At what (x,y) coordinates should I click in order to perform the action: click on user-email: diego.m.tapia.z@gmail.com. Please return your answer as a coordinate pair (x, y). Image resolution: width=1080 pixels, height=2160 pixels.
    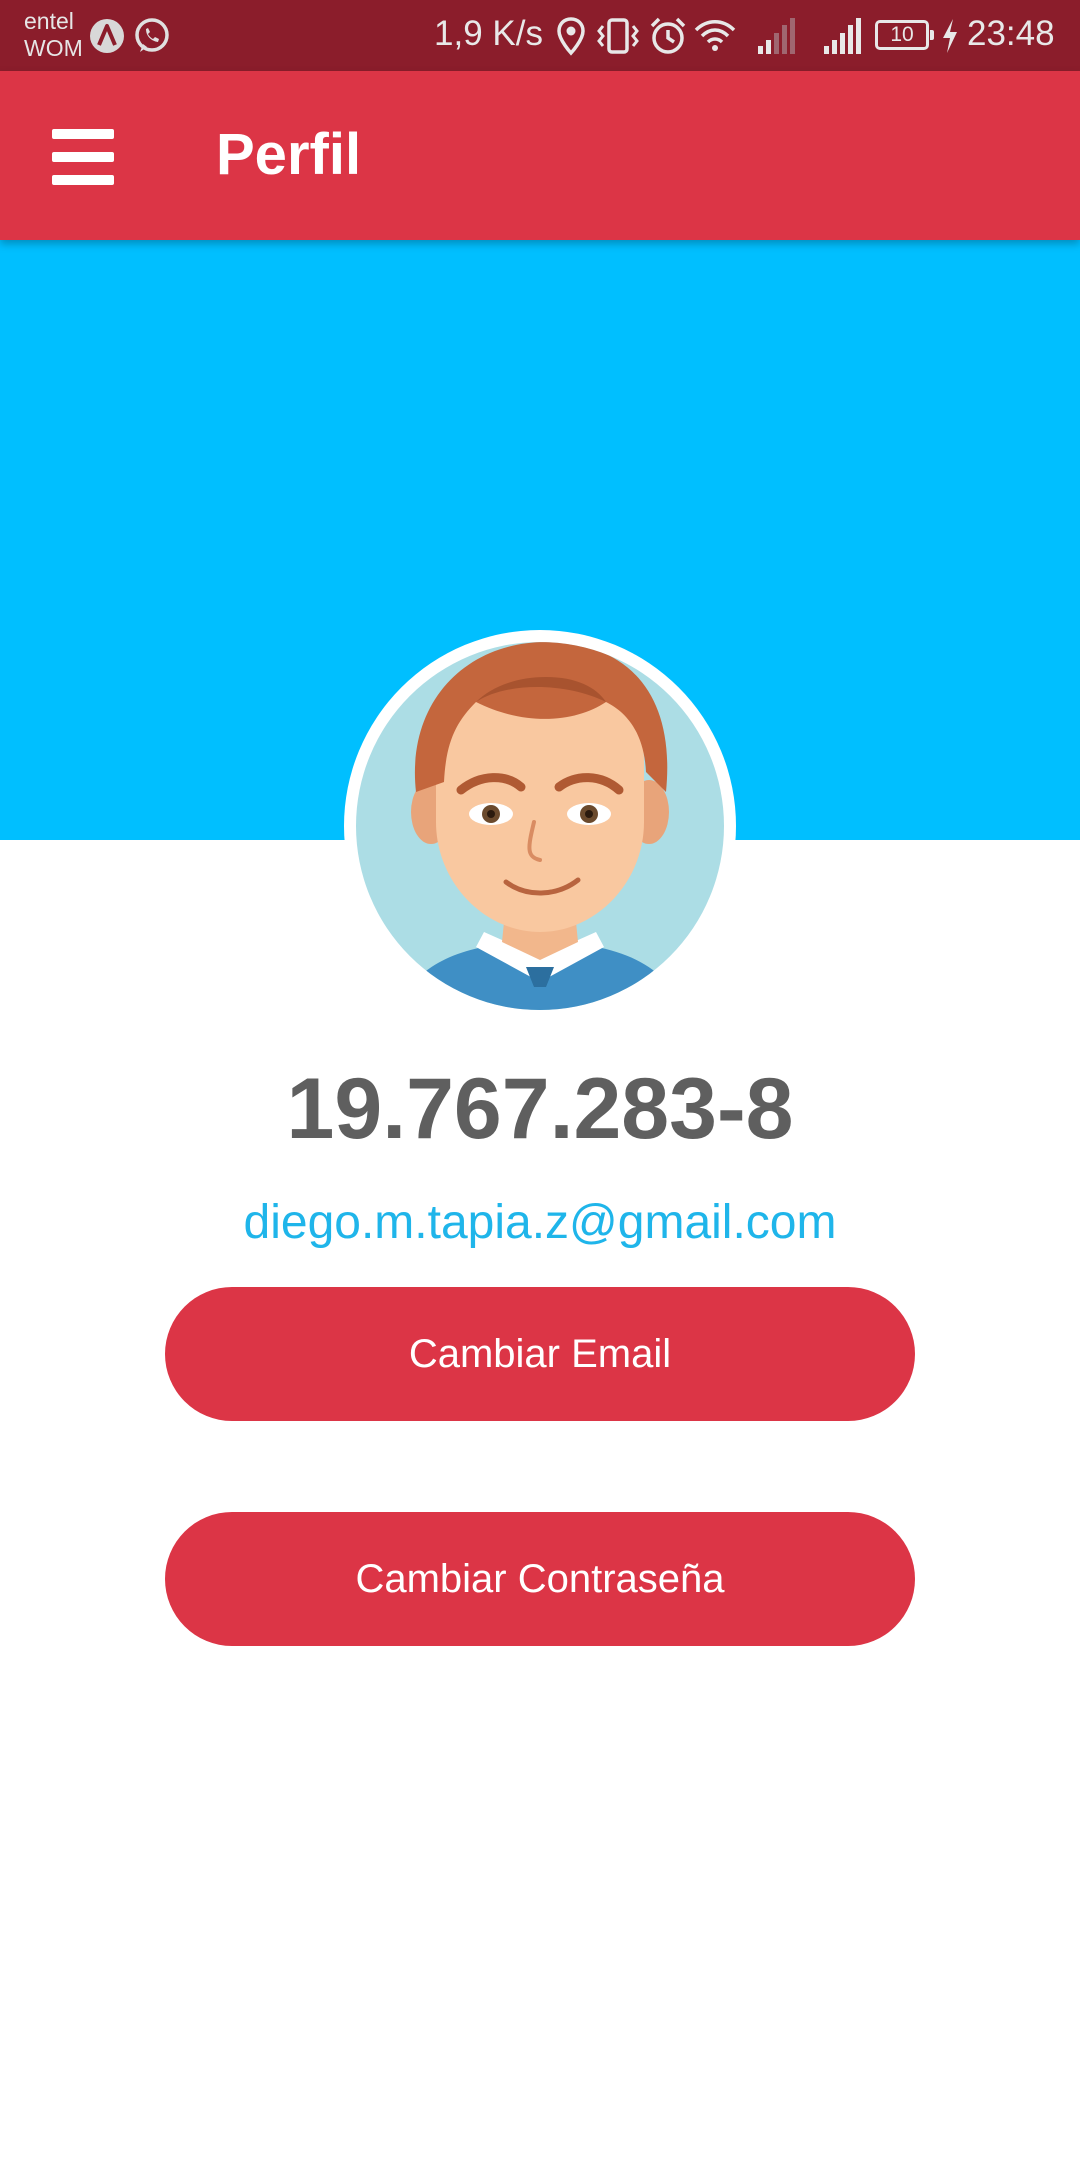
    Looking at the image, I should click on (540, 1222).